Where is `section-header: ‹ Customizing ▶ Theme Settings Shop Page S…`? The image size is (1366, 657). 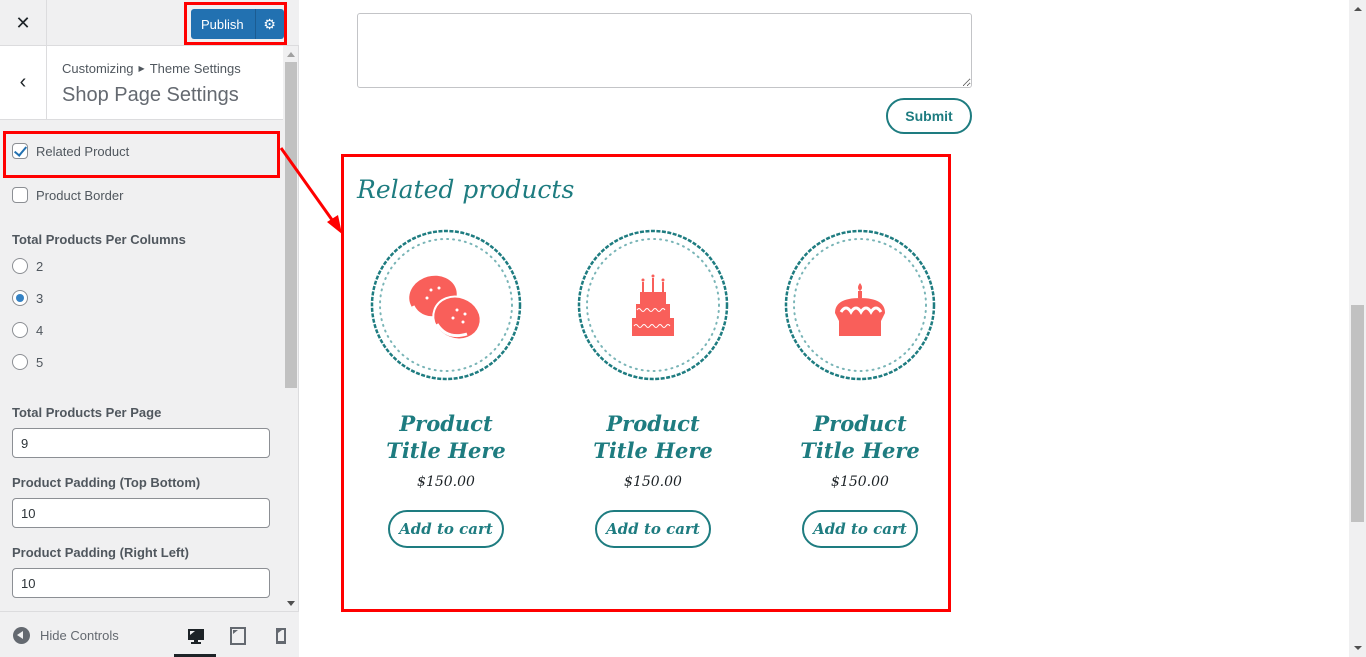 section-header: ‹ Customizing ▶ Theme Settings Shop Page S… is located at coordinates (141, 83).